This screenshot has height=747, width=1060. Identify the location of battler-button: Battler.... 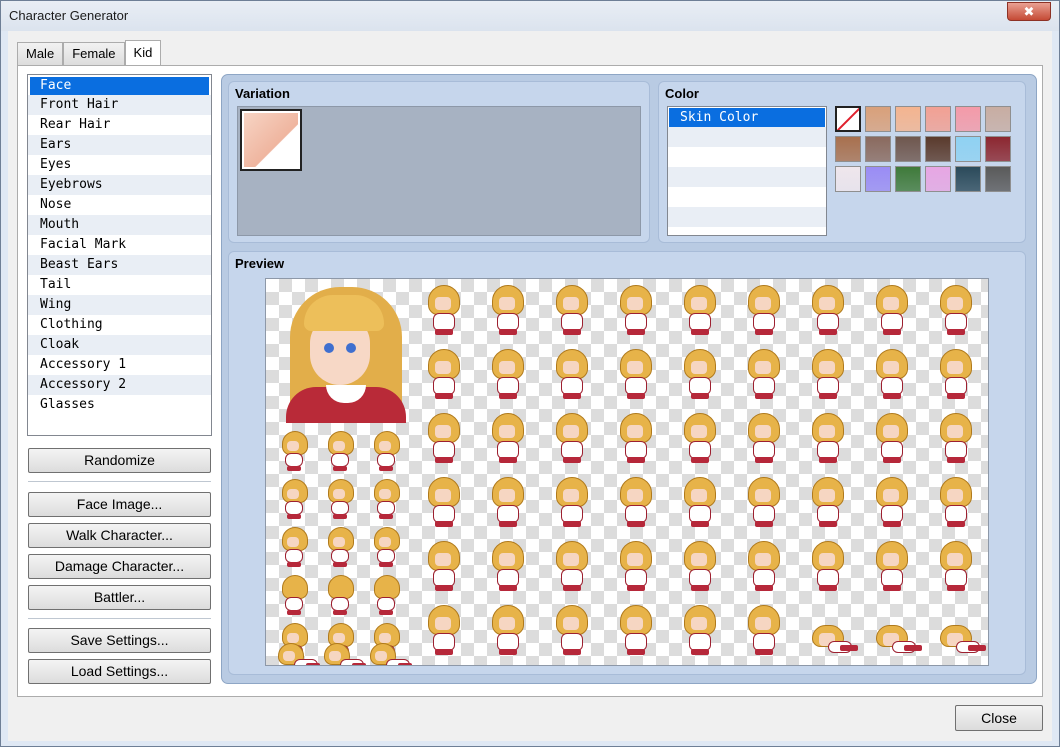
(119, 597).